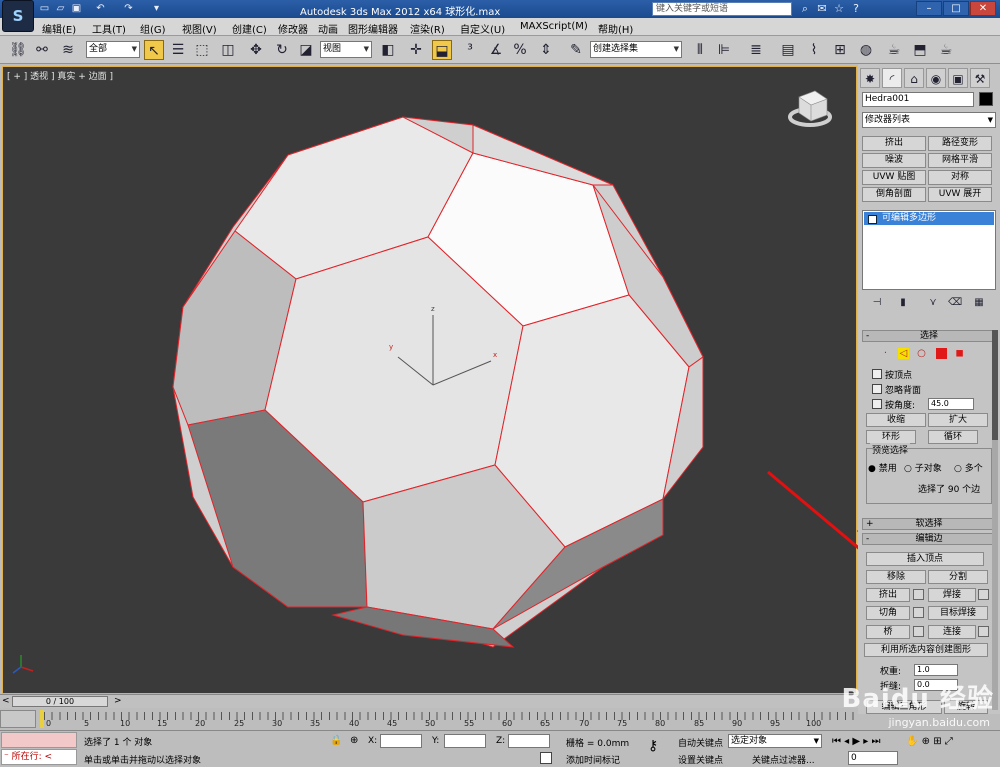 This screenshot has width=1000, height=767. Describe the element at coordinates (546, 758) in the screenshot. I see `time-tag-icon` at that location.